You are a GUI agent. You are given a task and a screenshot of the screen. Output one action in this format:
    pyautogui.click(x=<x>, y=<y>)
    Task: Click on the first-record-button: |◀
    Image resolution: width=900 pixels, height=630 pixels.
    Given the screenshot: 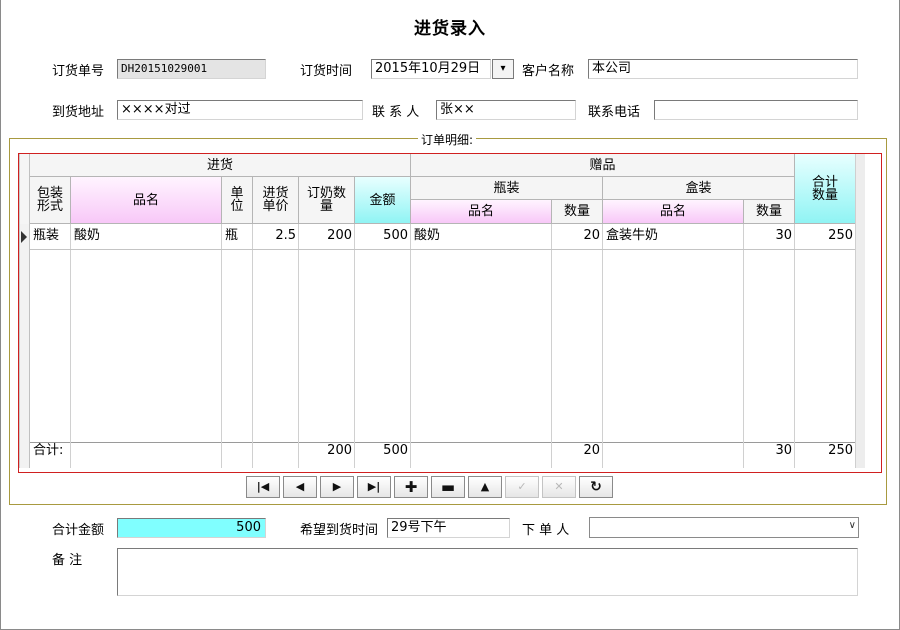 What is the action you would take?
    pyautogui.click(x=263, y=487)
    